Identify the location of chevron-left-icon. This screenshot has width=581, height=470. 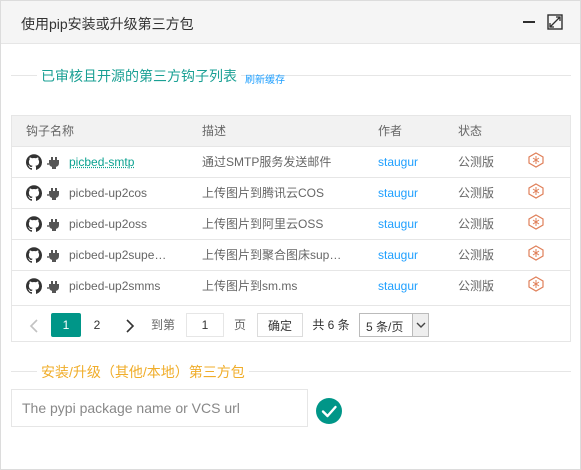
(33, 326).